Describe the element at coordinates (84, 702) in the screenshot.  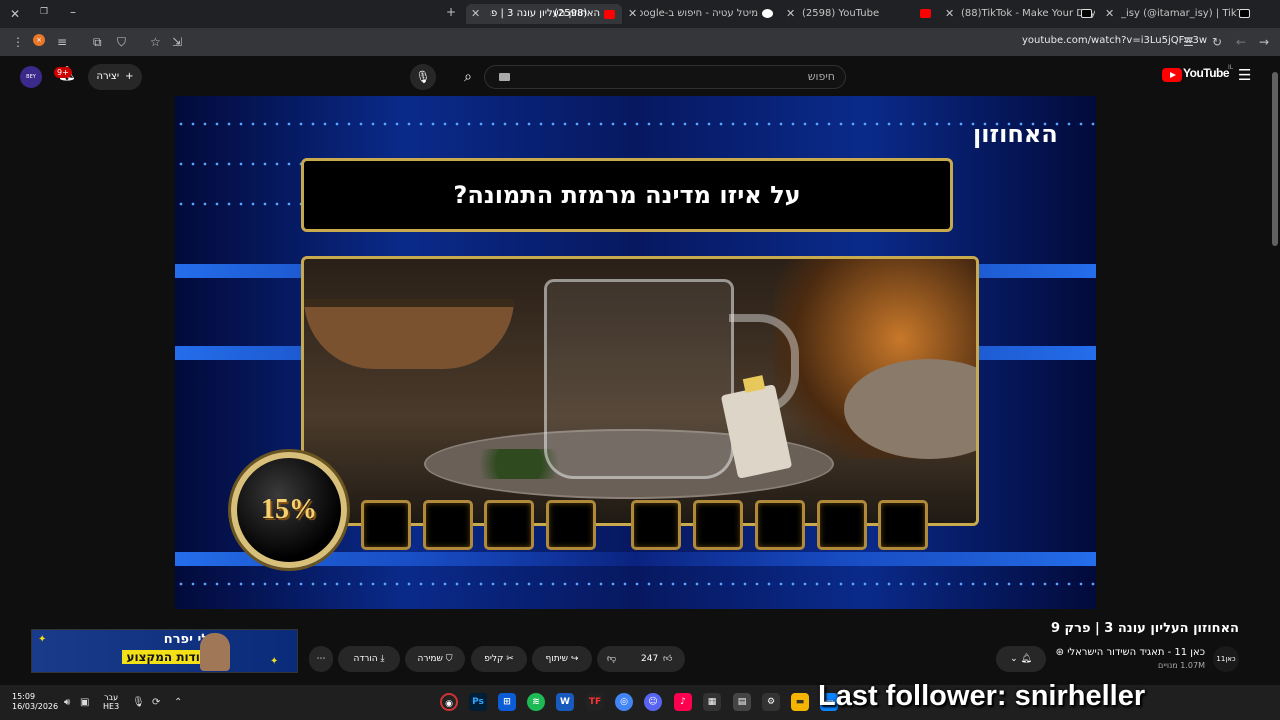
I see `network-icon: ▣` at that location.